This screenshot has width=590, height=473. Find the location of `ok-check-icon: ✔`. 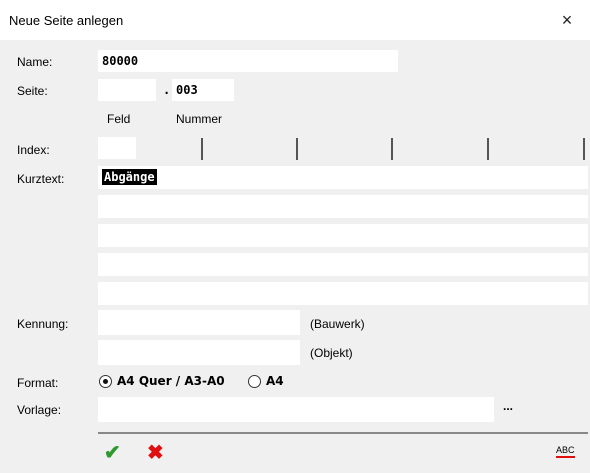

ok-check-icon: ✔ is located at coordinates (112, 452).